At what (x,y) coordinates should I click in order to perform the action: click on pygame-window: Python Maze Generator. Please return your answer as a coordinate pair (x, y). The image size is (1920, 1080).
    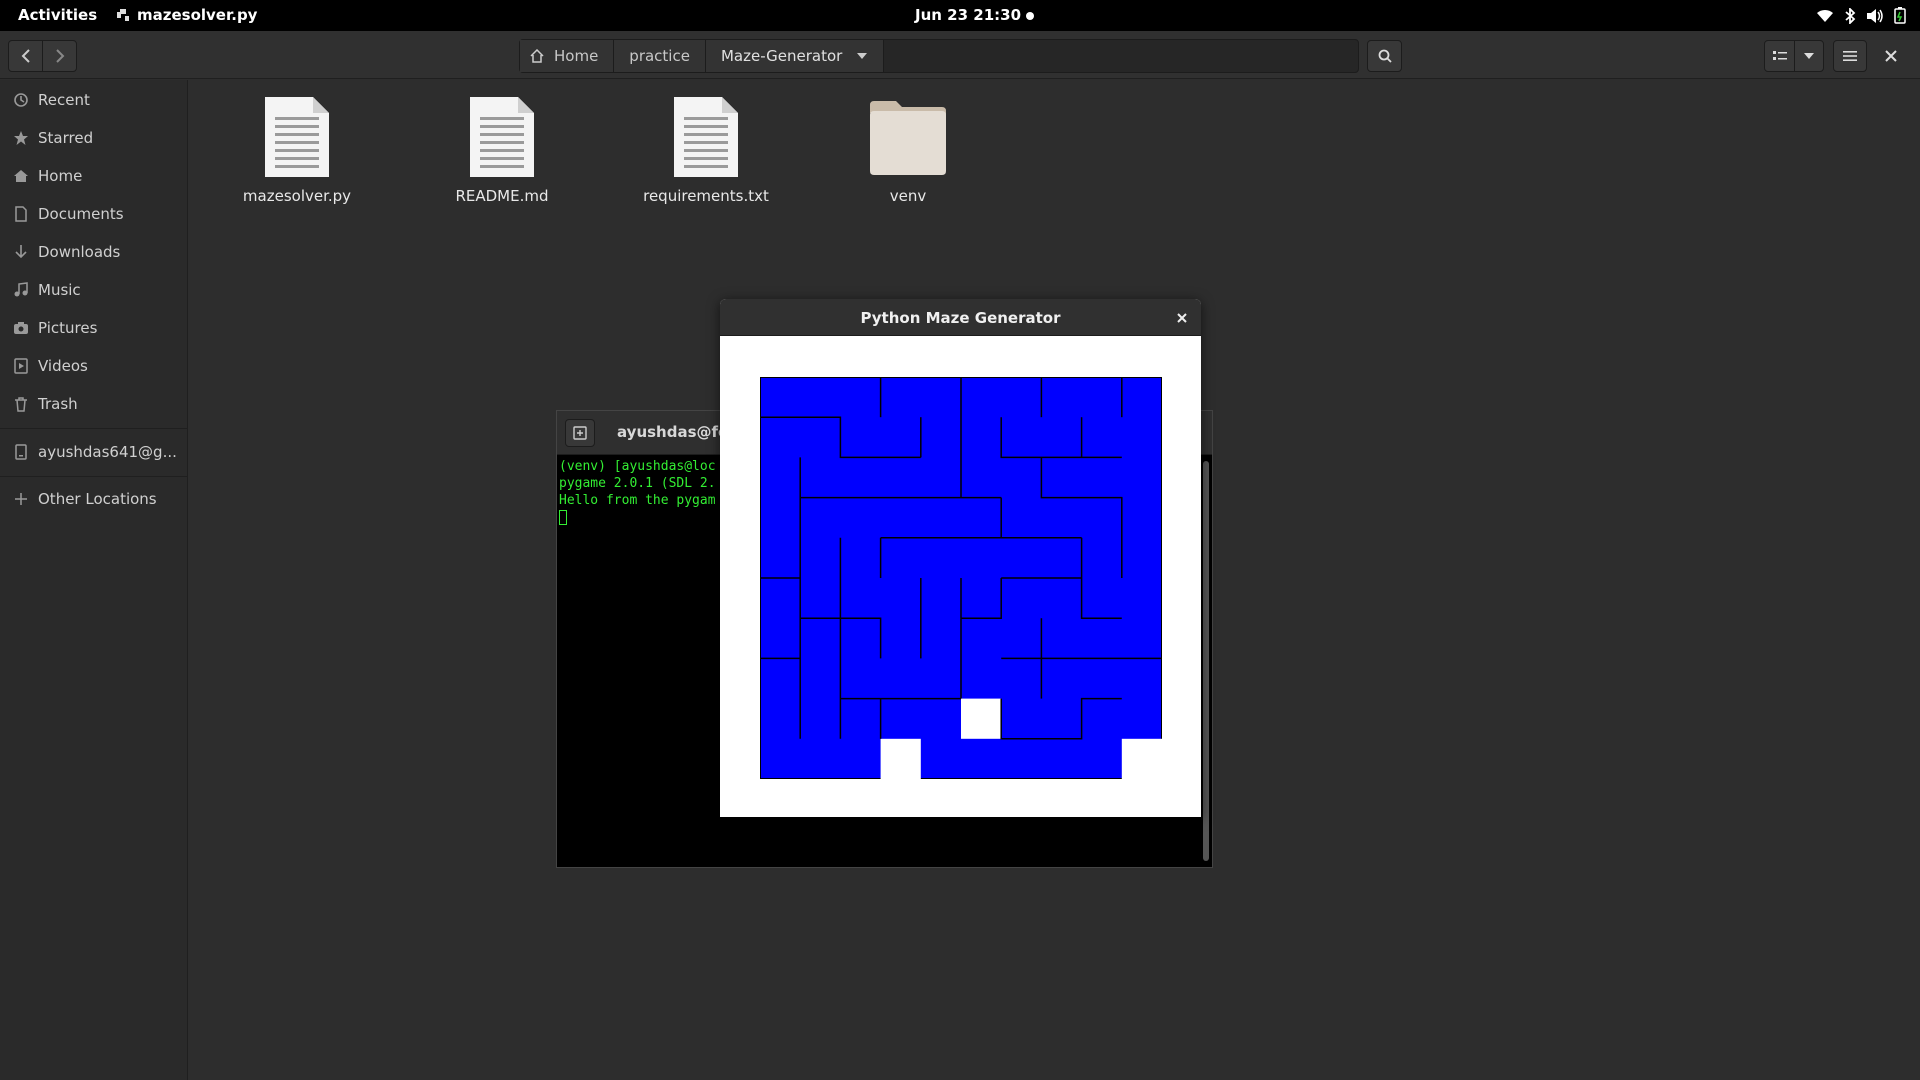
    Looking at the image, I should click on (960, 558).